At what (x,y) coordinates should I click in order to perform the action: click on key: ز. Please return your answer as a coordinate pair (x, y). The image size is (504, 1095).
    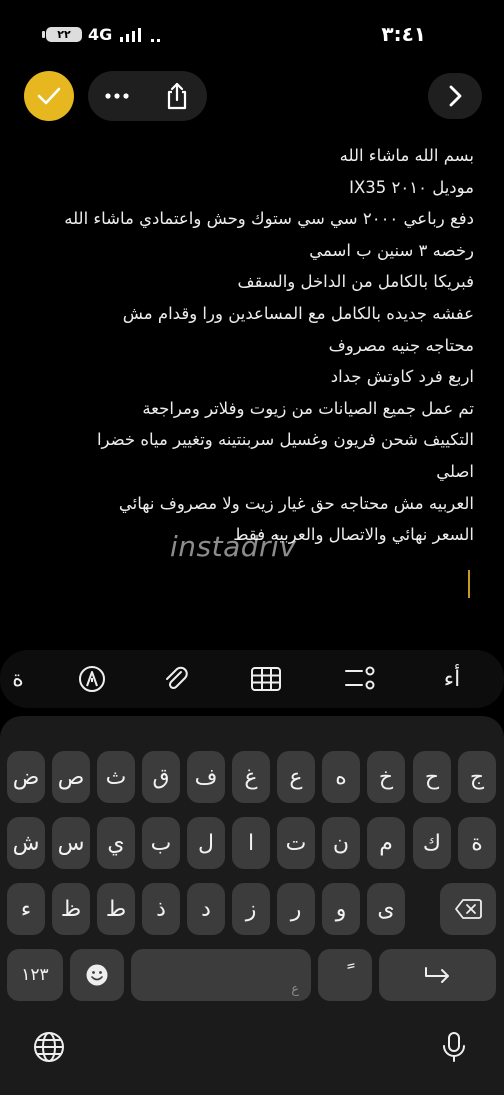
    Looking at the image, I should click on (251, 909).